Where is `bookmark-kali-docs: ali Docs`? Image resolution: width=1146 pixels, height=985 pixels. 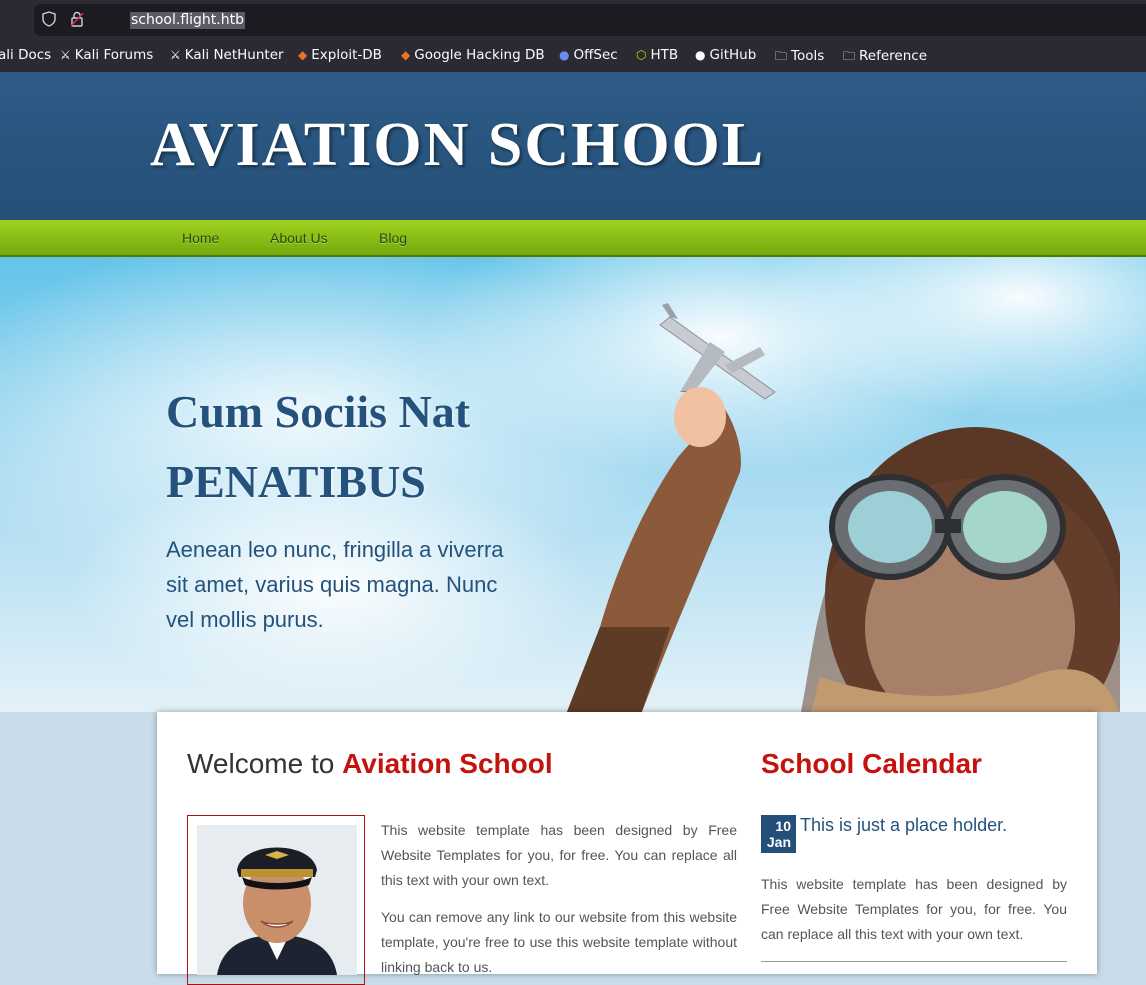
bookmark-kali-docs: ali Docs is located at coordinates (25, 55).